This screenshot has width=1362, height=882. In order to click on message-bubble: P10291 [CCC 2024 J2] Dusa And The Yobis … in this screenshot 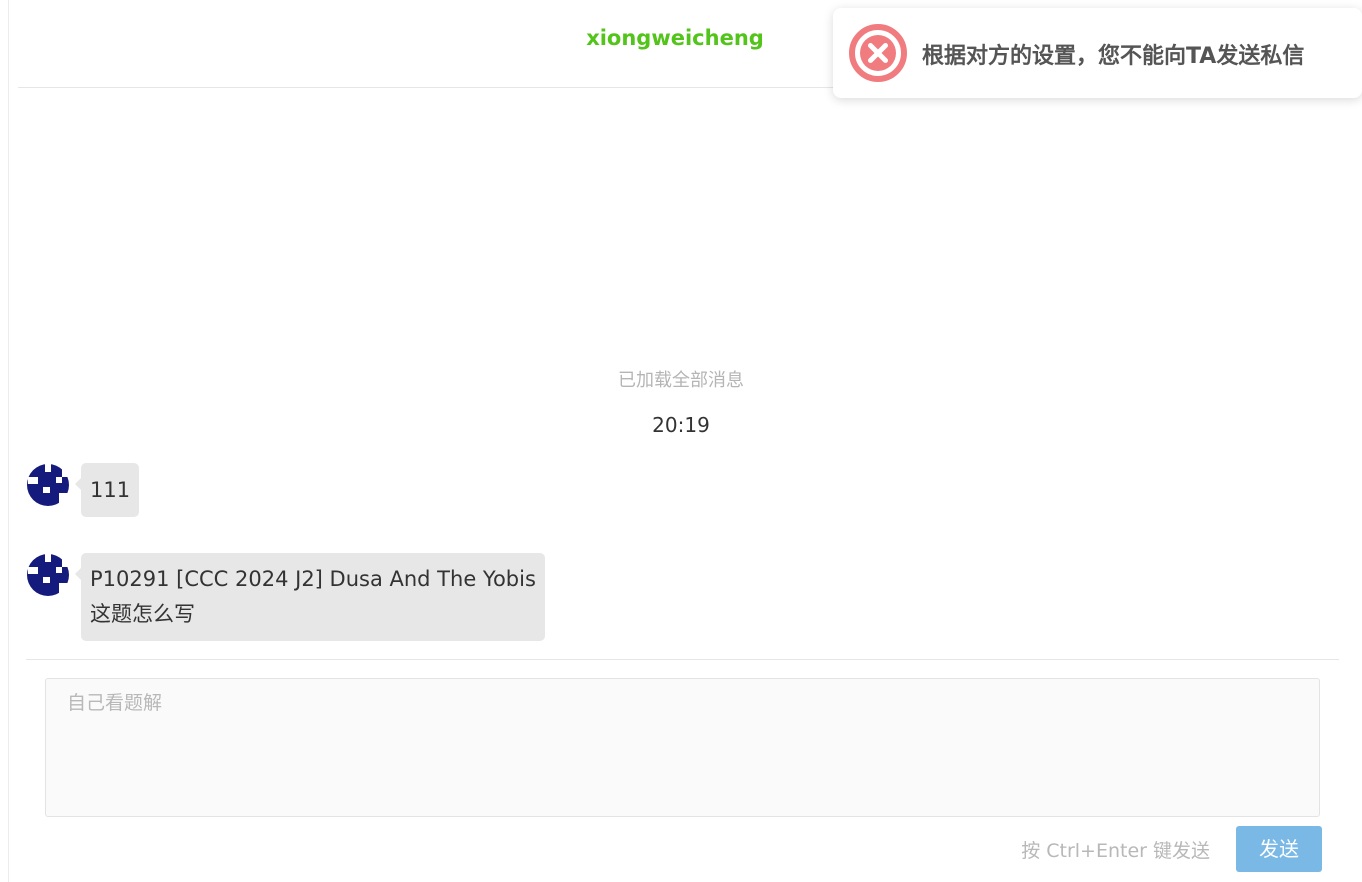, I will do `click(310, 597)`.